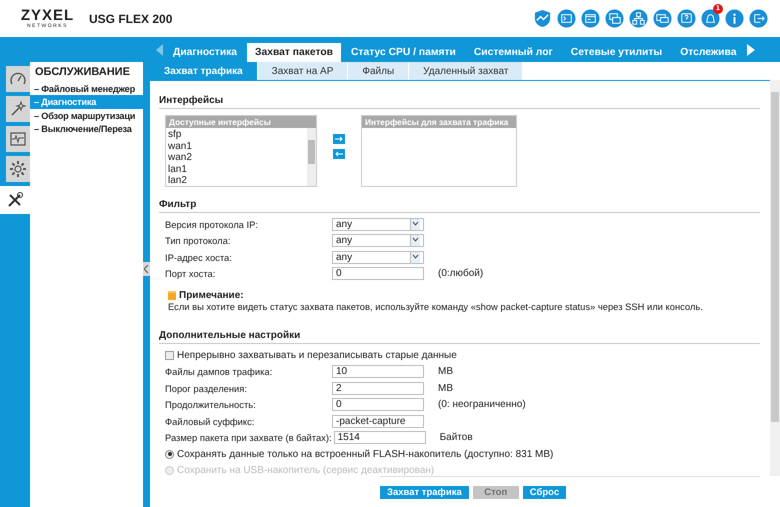  What do you see at coordinates (710, 18) in the screenshot?
I see `bell-icon` at bounding box center [710, 18].